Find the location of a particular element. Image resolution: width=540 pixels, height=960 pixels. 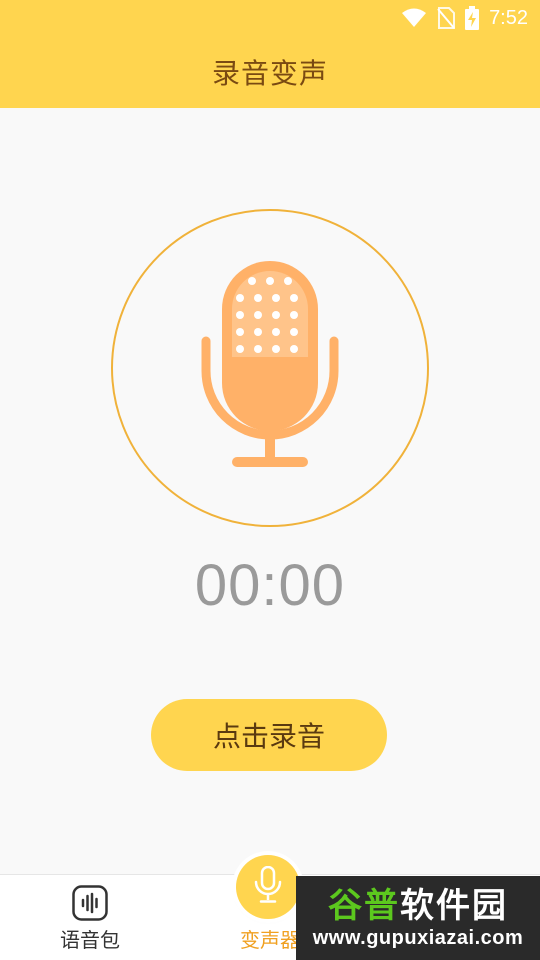

status-time: 7:52 is located at coordinates (508, 17).